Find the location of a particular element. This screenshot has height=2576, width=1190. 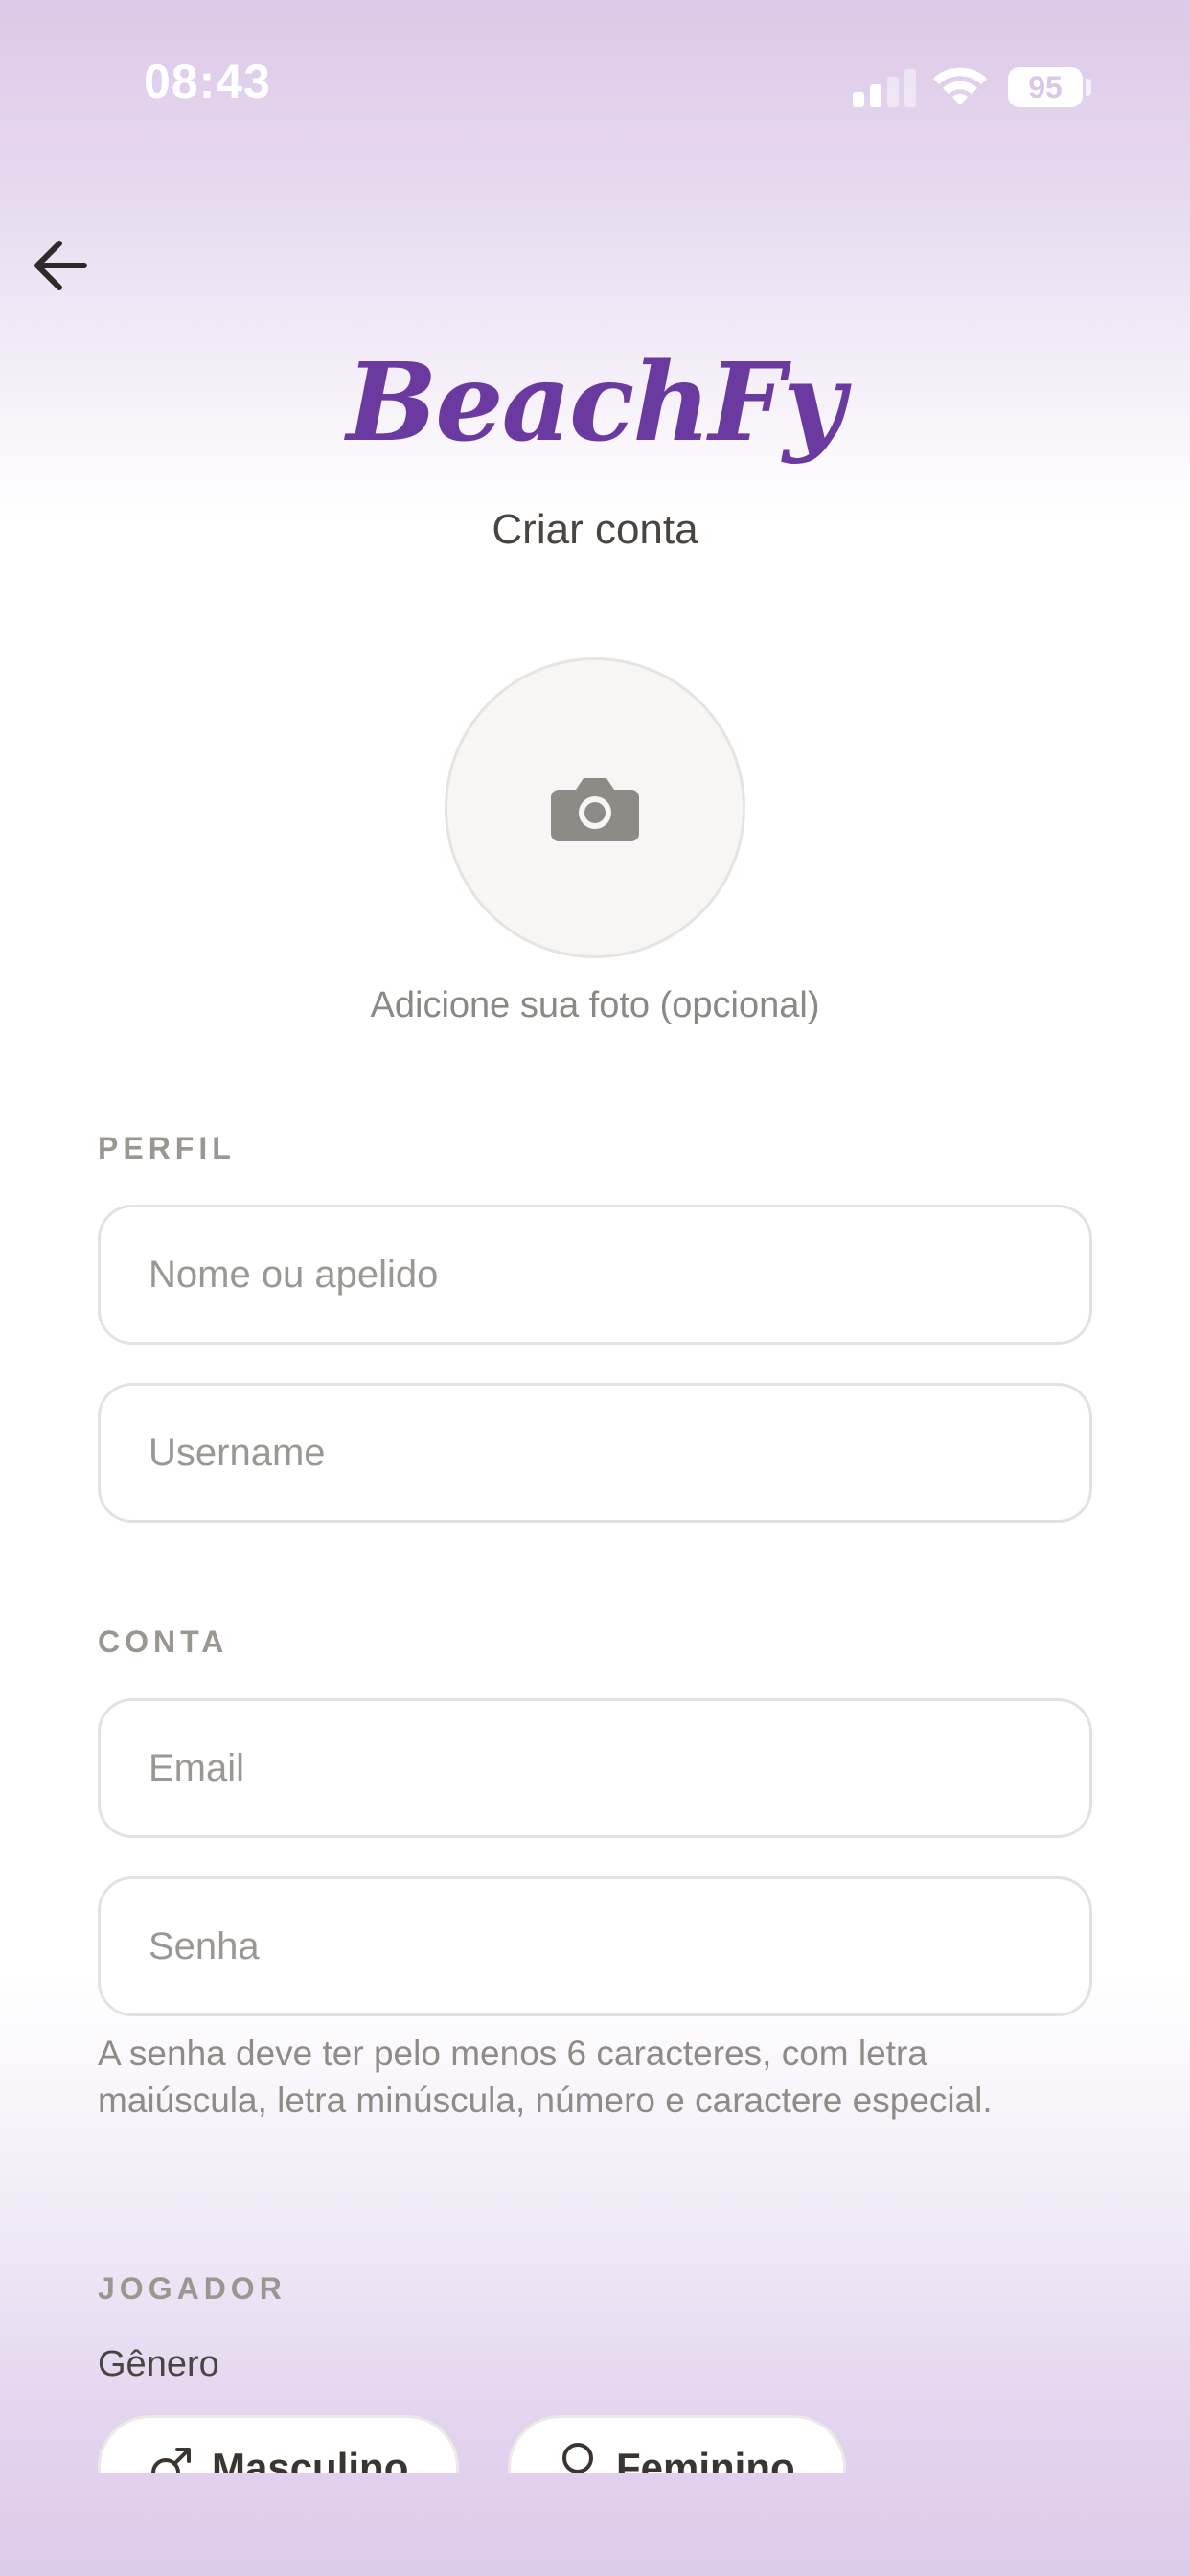

status-time: 08:43 is located at coordinates (207, 81).